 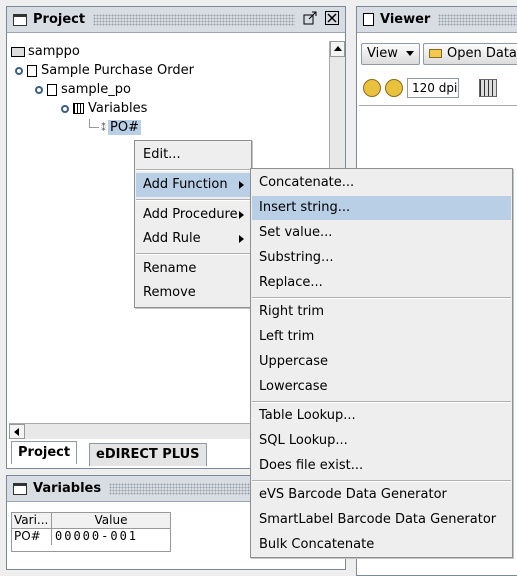 What do you see at coordinates (405, 19) in the screenshot?
I see `viewer-title: Viewer` at bounding box center [405, 19].